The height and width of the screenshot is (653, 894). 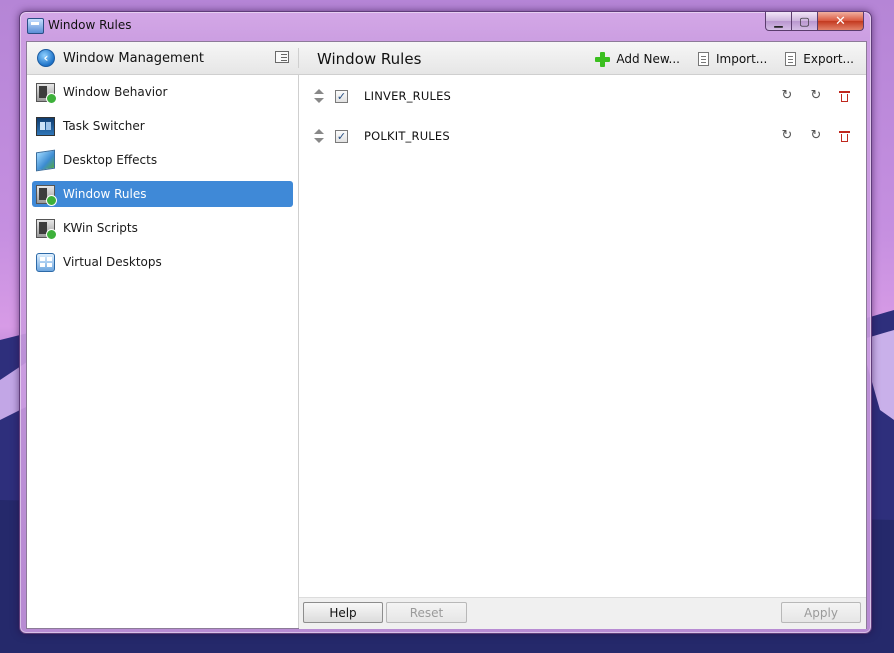 I want to click on import-document-icon, so click(x=703, y=59).